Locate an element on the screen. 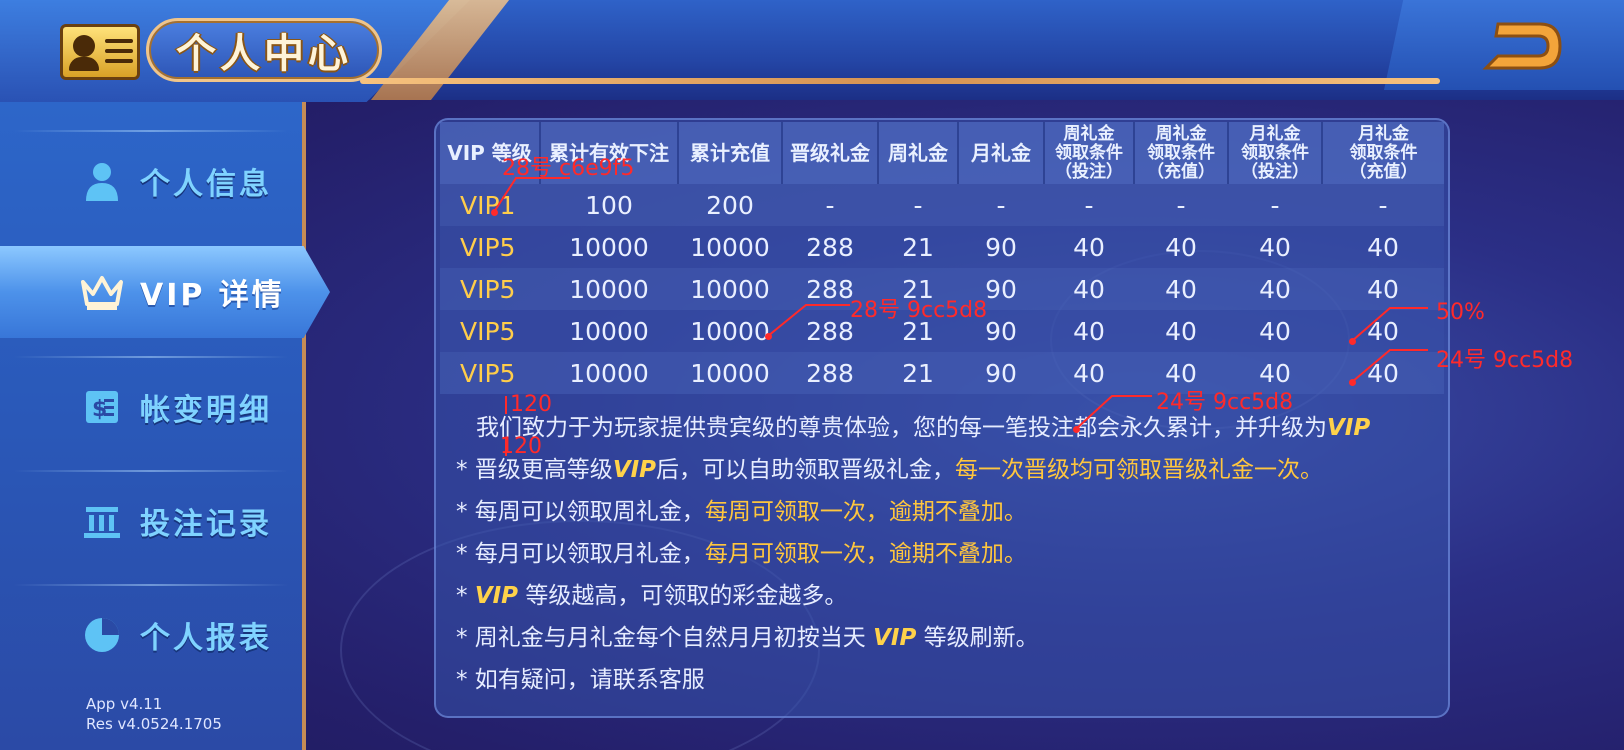 This screenshot has height=750, width=1624. header-weekly-bet-condition: 周礼金 领取条件 （投注） is located at coordinates (1089, 153).